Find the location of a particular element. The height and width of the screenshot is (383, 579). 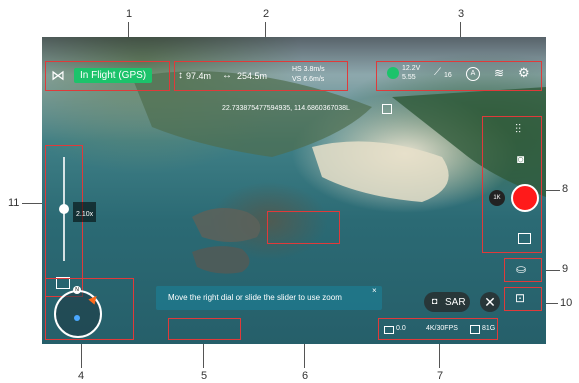

camera-controls-area is located at coordinates (512, 184).